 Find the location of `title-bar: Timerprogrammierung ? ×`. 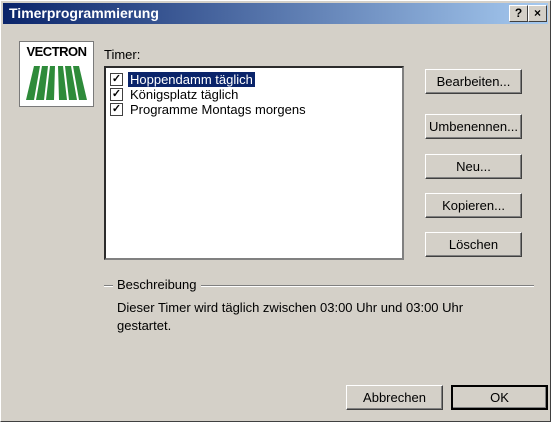

title-bar: Timerprogrammierung ? × is located at coordinates (275, 13).